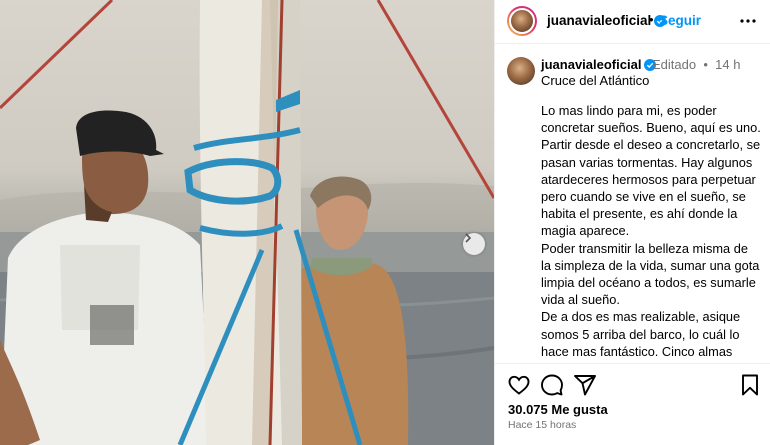 The width and height of the screenshot is (770, 445). What do you see at coordinates (727, 64) in the screenshot?
I see `post-age: 14 h` at bounding box center [727, 64].